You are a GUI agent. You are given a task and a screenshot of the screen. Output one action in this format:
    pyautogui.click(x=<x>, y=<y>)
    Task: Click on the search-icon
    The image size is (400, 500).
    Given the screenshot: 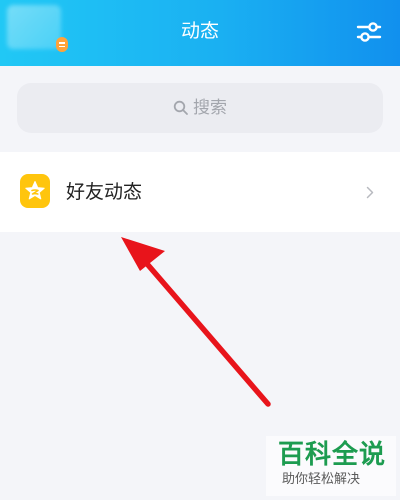 What is the action you would take?
    pyautogui.click(x=180, y=107)
    